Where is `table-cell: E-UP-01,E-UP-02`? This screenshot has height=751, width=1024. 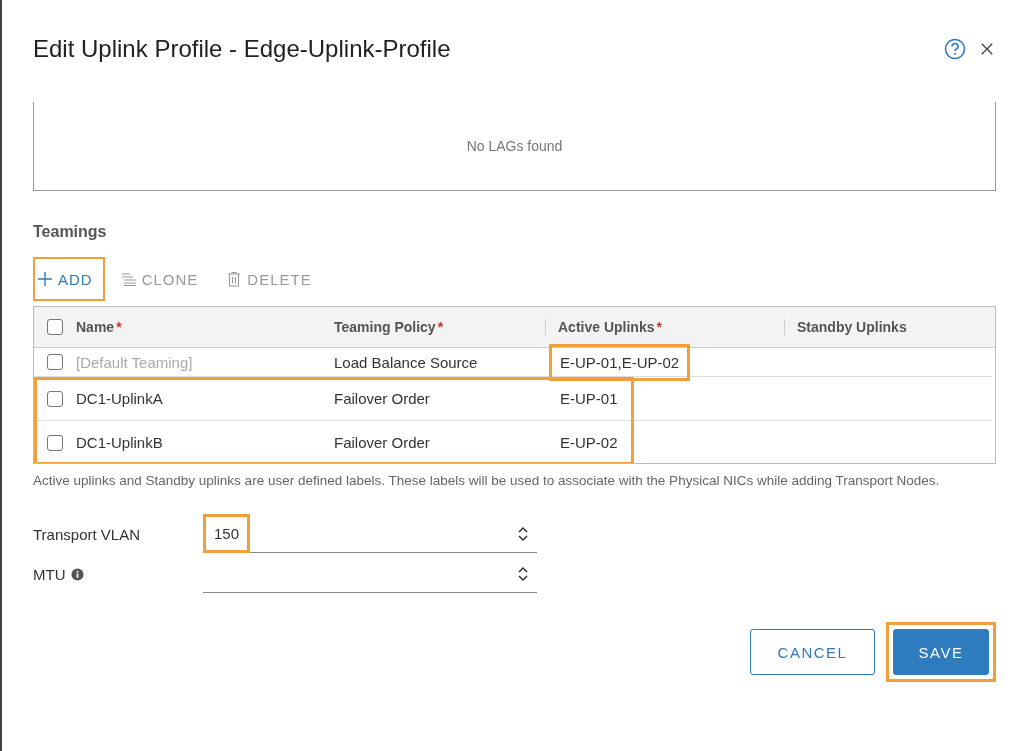 table-cell: E-UP-01,E-UP-02 is located at coordinates (620, 362).